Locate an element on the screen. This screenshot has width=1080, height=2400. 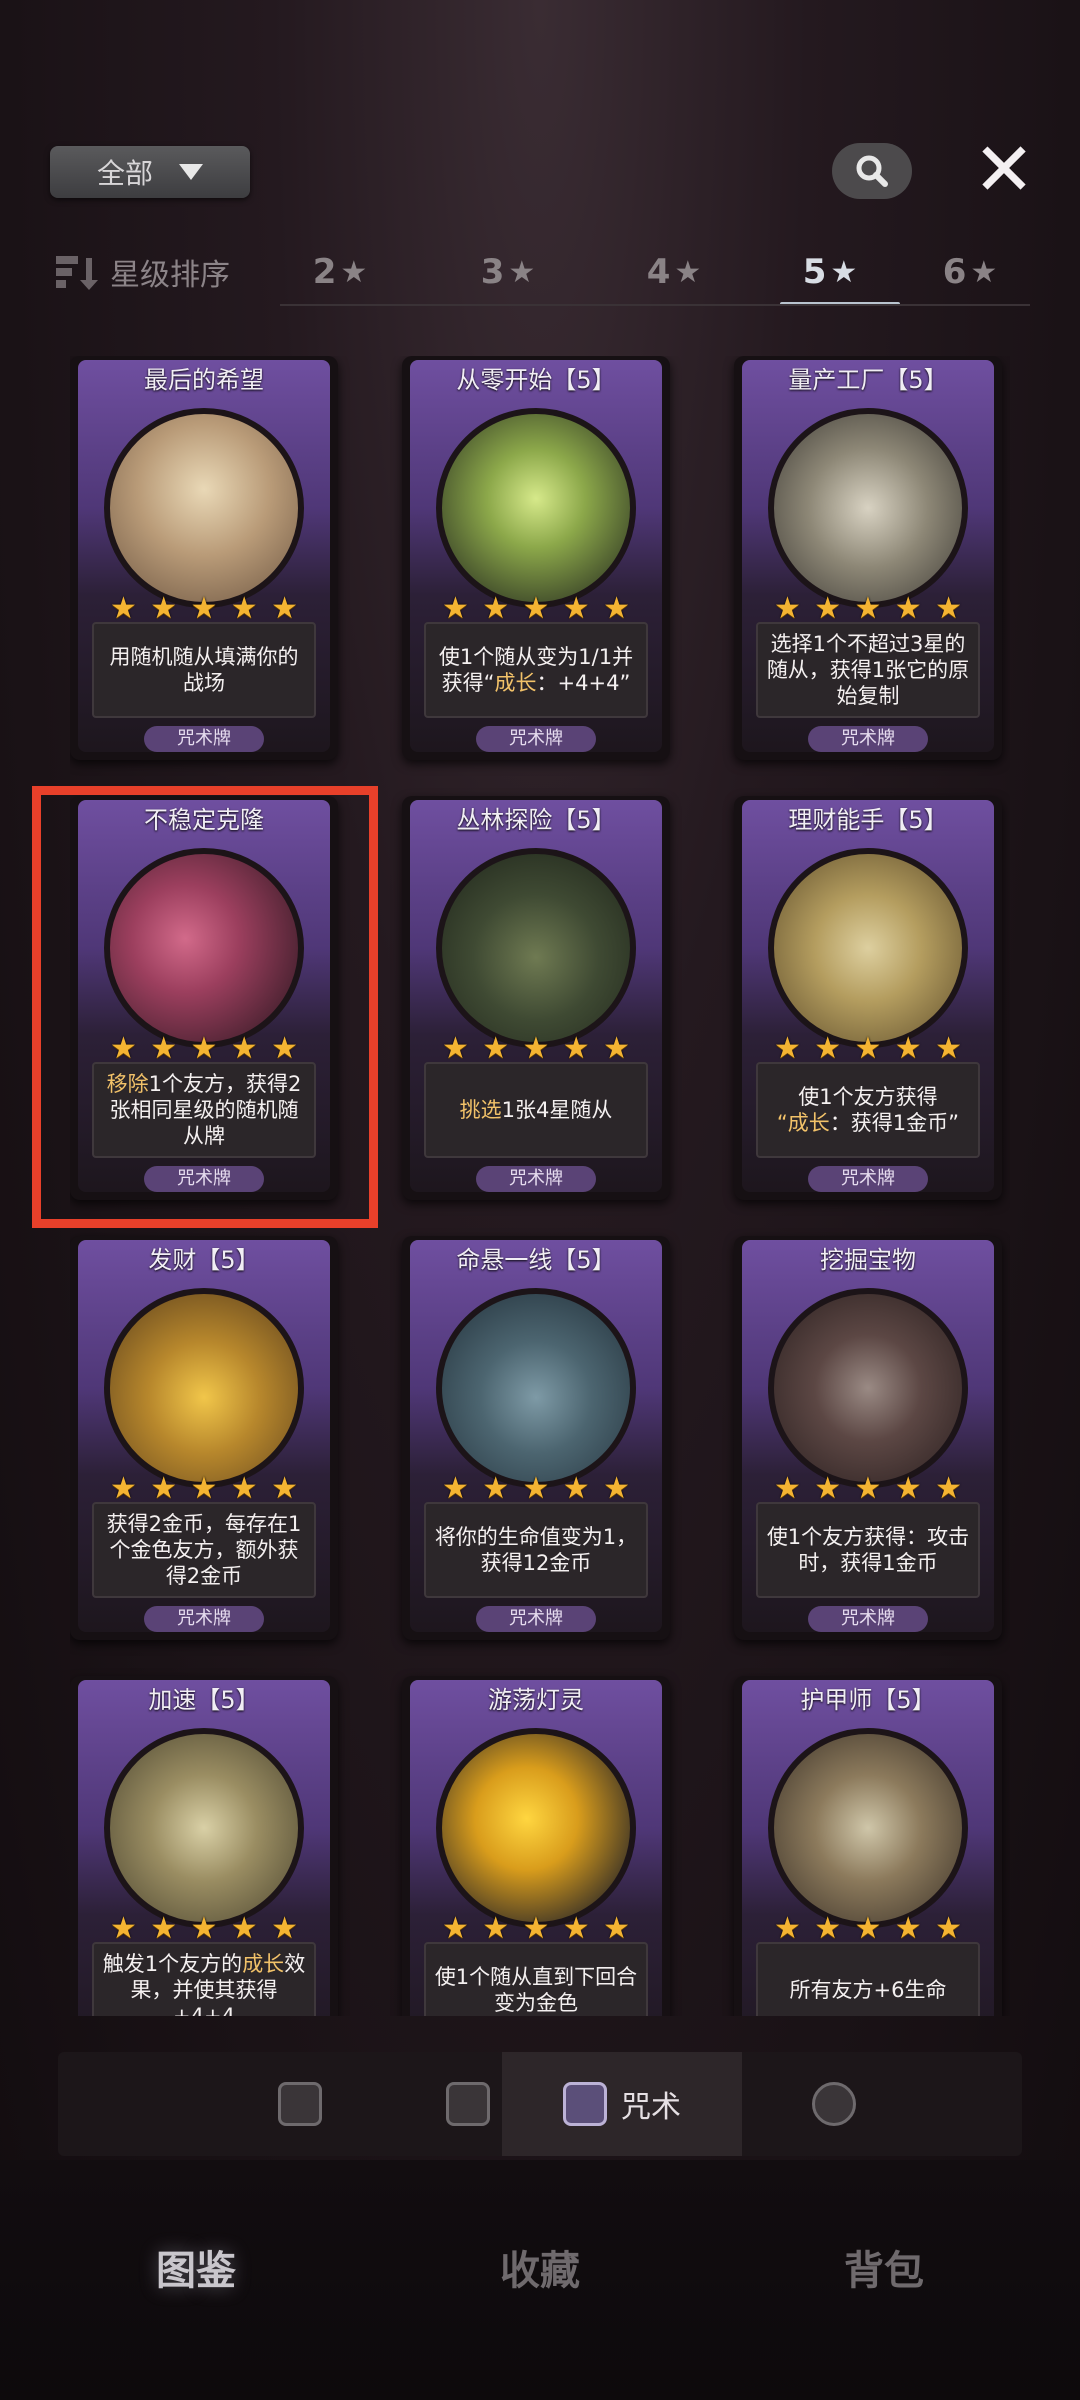
card-title: 护甲师【5】 is located at coordinates (868, 1700).